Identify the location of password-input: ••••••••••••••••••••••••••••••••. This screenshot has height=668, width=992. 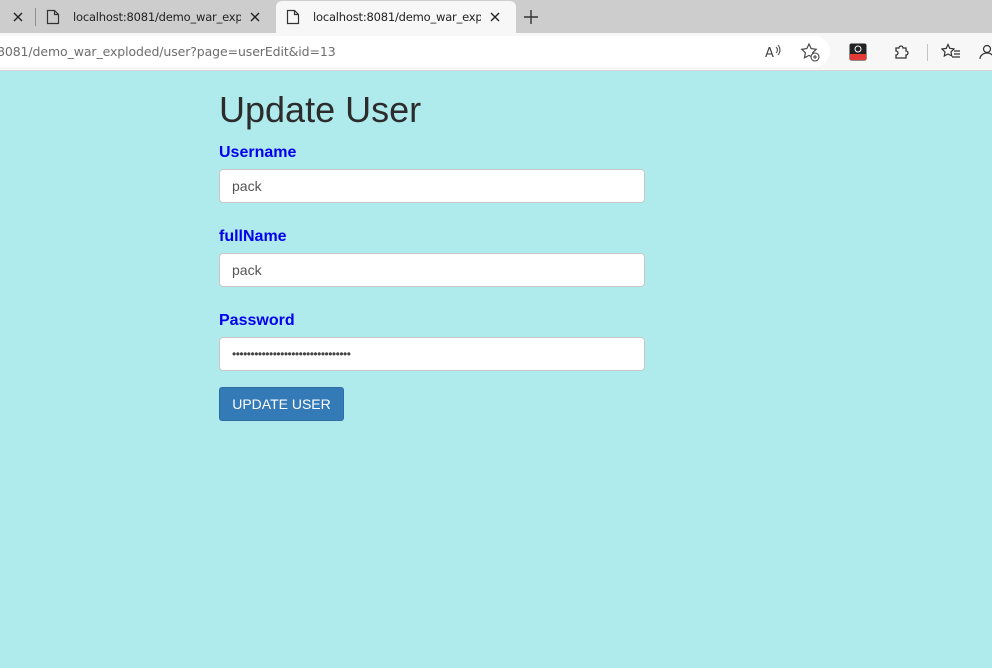
(432, 354).